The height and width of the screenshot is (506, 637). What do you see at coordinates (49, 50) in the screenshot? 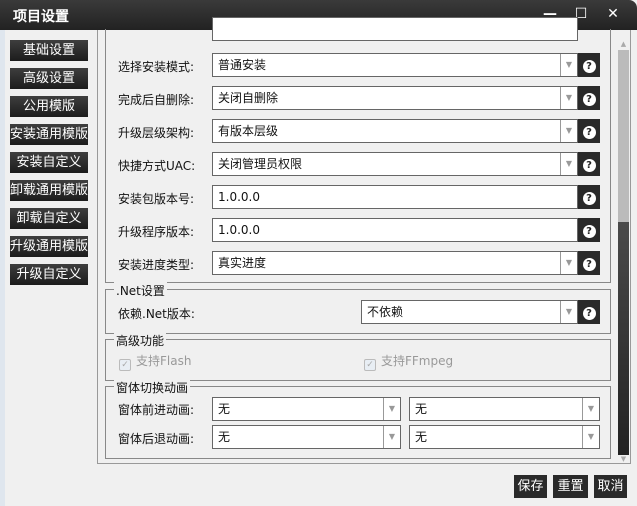
I see `sidebar-item: 基础设置` at bounding box center [49, 50].